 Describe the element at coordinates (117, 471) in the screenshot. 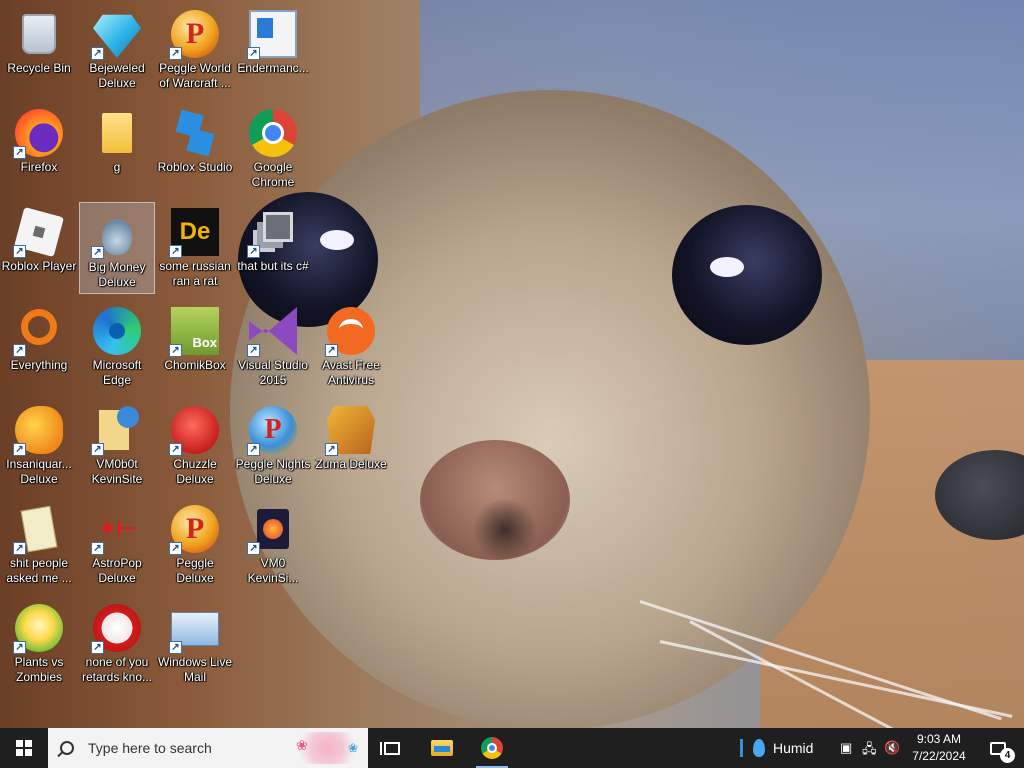

I see `icon-label: VM0b0t KevinSite` at that location.